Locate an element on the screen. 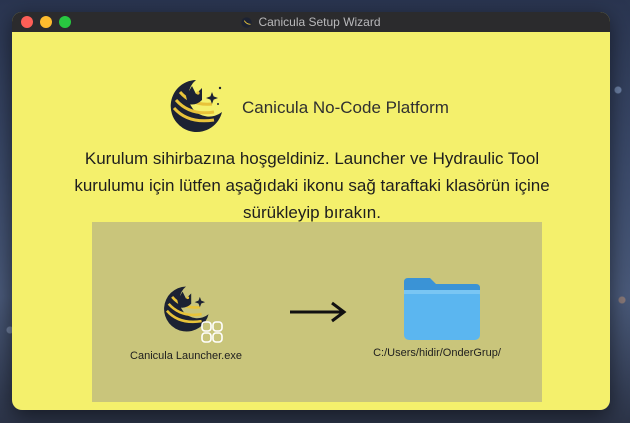  window-controls is located at coordinates (46, 22).